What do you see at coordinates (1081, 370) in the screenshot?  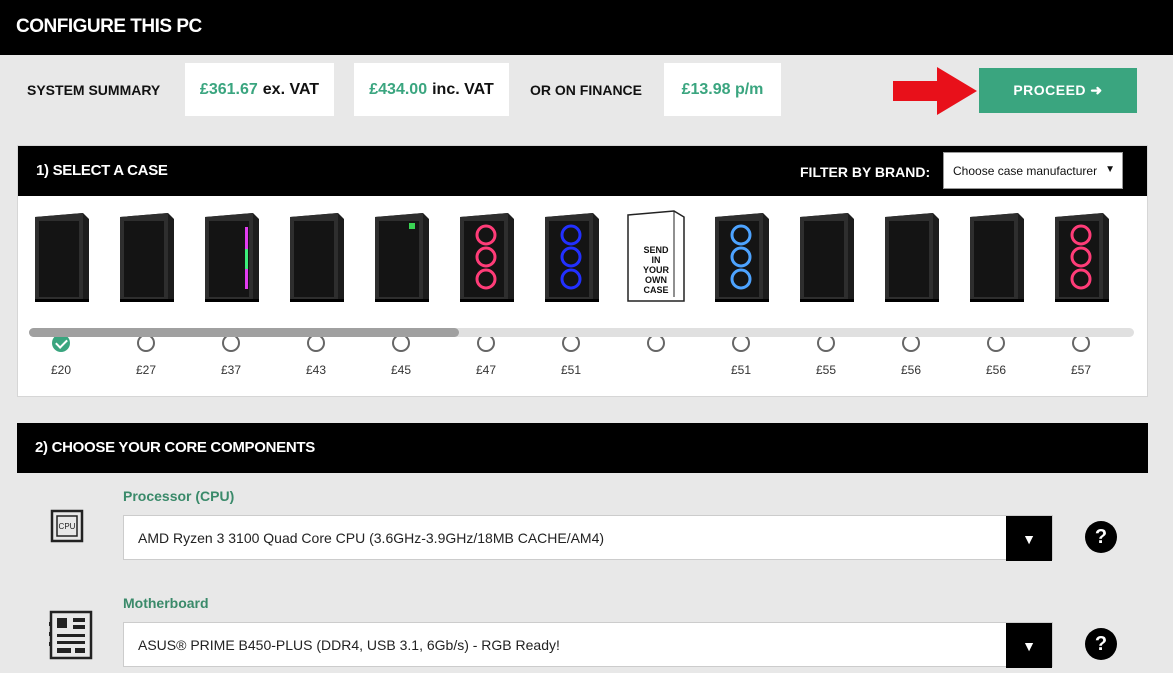 I see `case-price: £57` at bounding box center [1081, 370].